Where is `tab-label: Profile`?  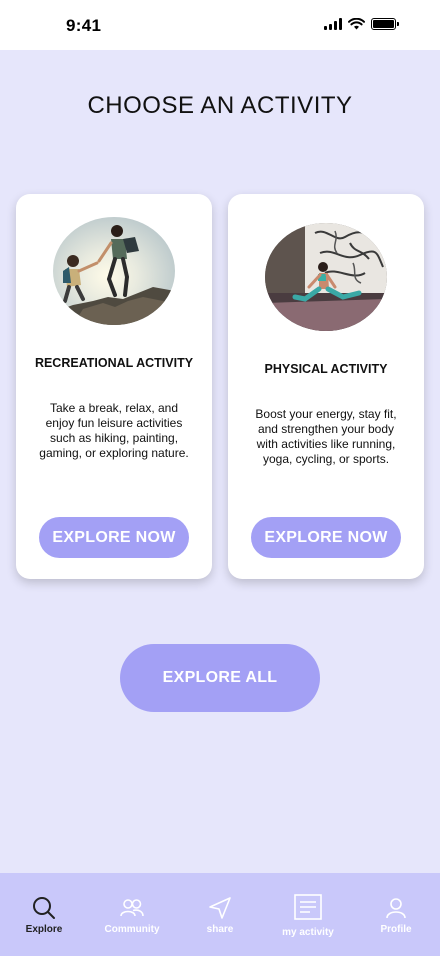 tab-label: Profile is located at coordinates (396, 929).